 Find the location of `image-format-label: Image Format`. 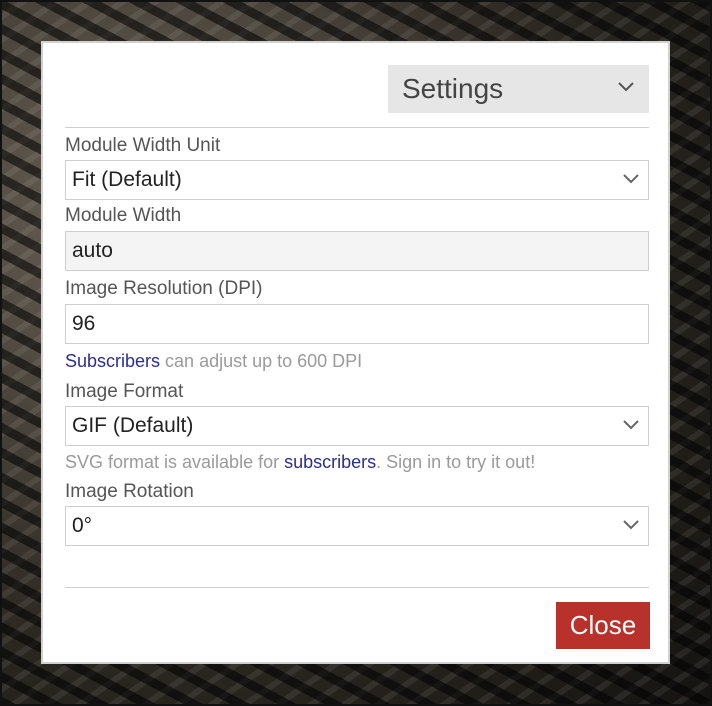

image-format-label: Image Format is located at coordinates (124, 391).